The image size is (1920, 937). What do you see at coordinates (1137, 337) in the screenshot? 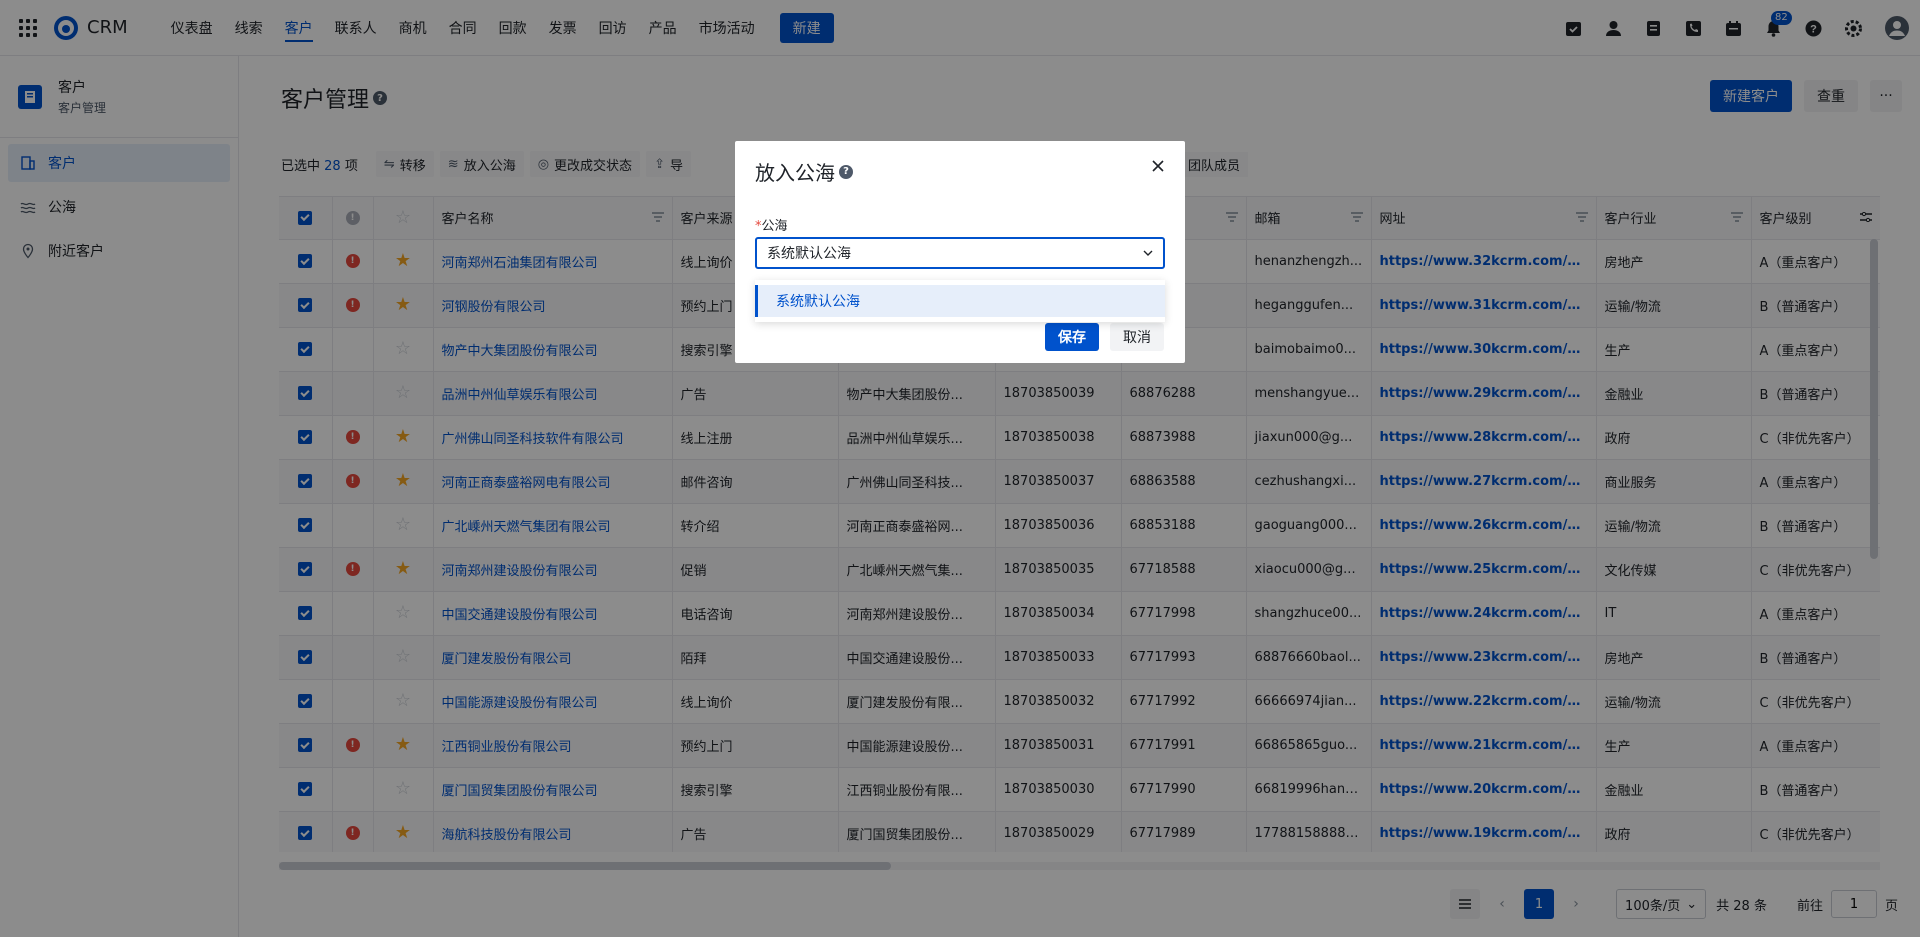
I see `cancel-button: 取消` at bounding box center [1137, 337].